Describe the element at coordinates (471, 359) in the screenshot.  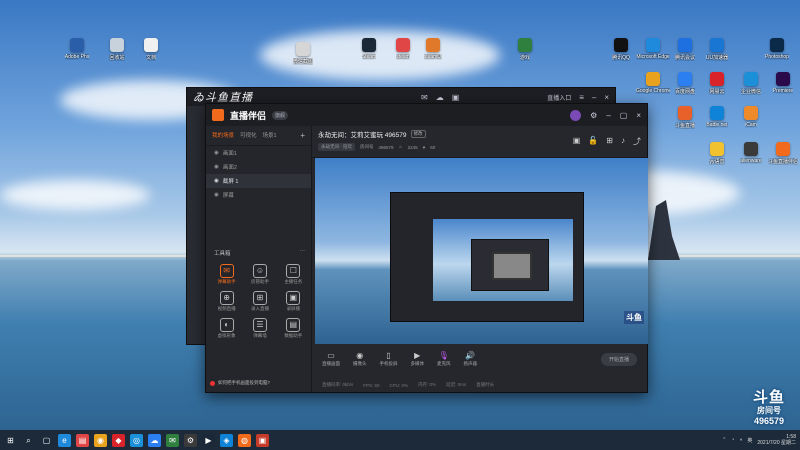
I see `source-control-button: 🔊 扬声器` at that location.